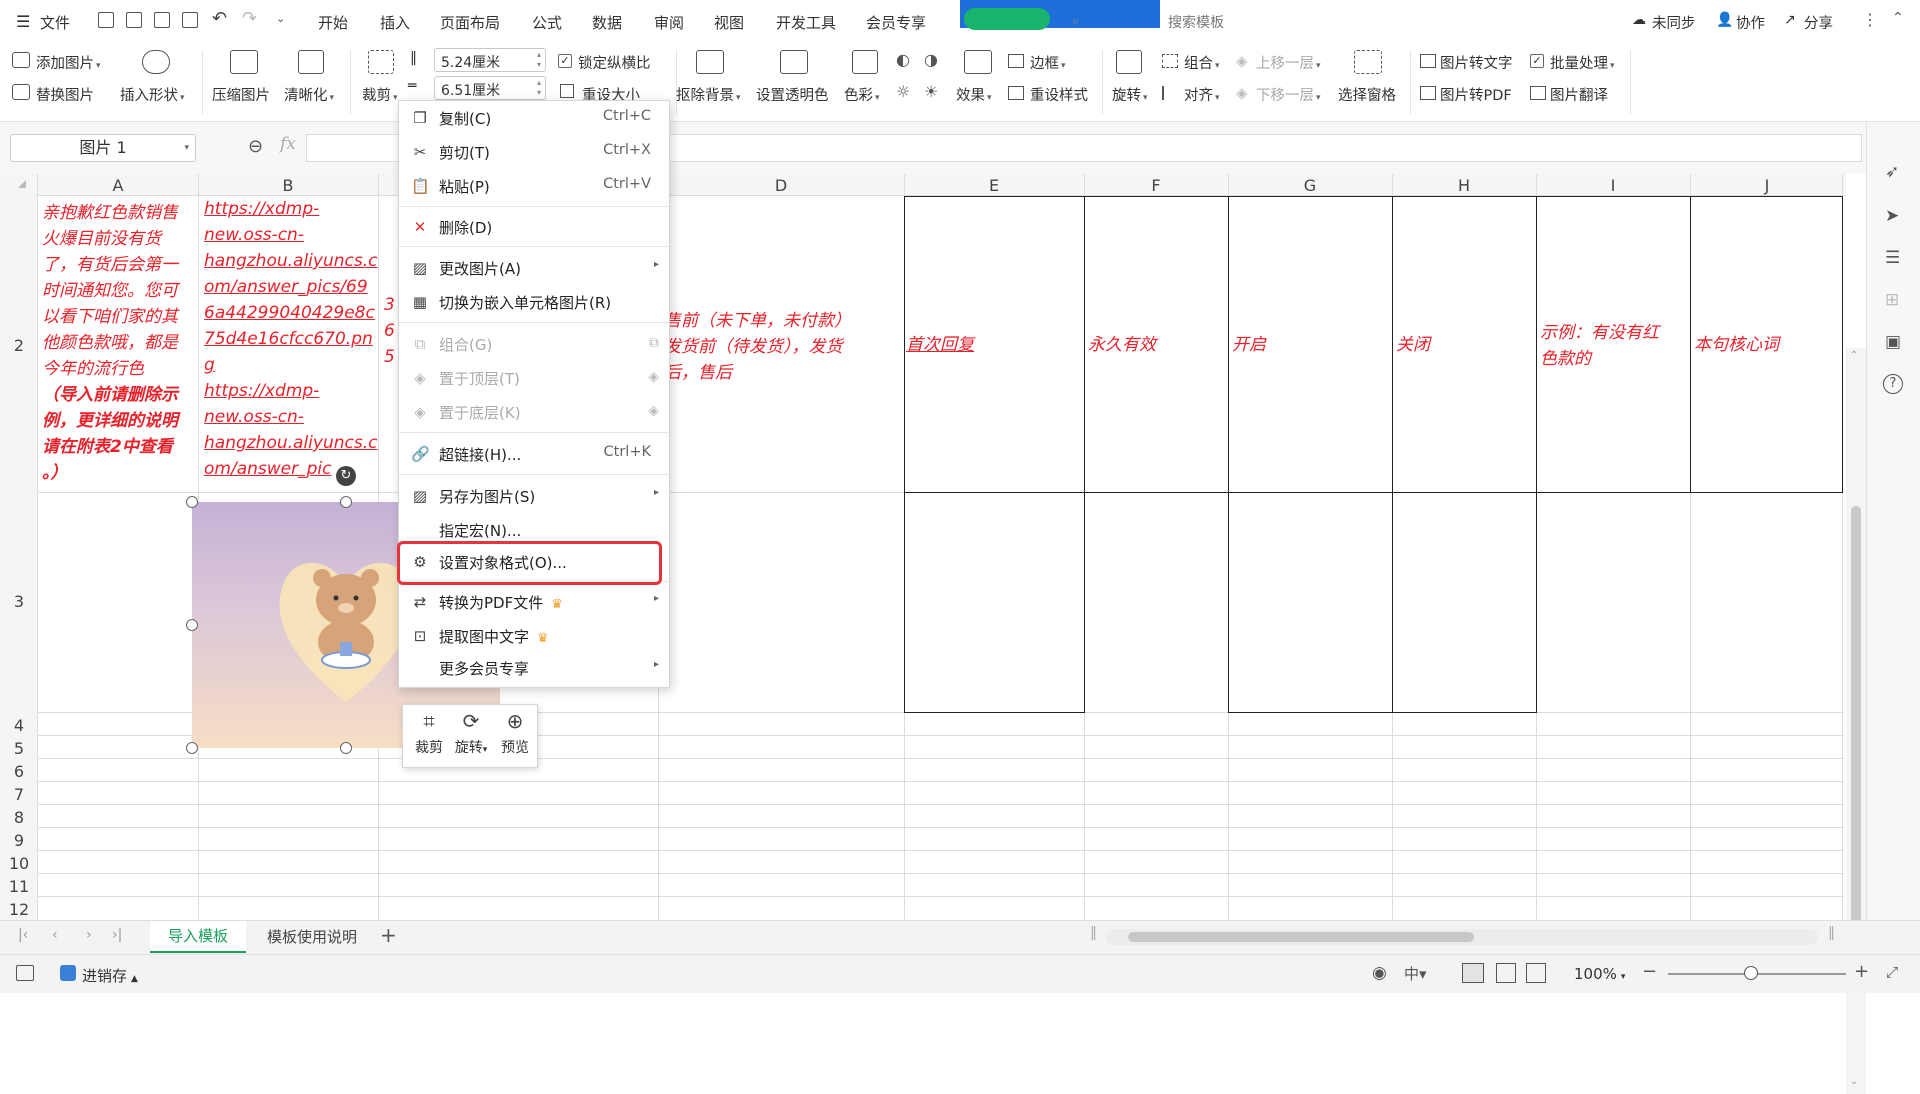  What do you see at coordinates (862, 94) in the screenshot?
I see `color-button: 色彩 ▾` at bounding box center [862, 94].